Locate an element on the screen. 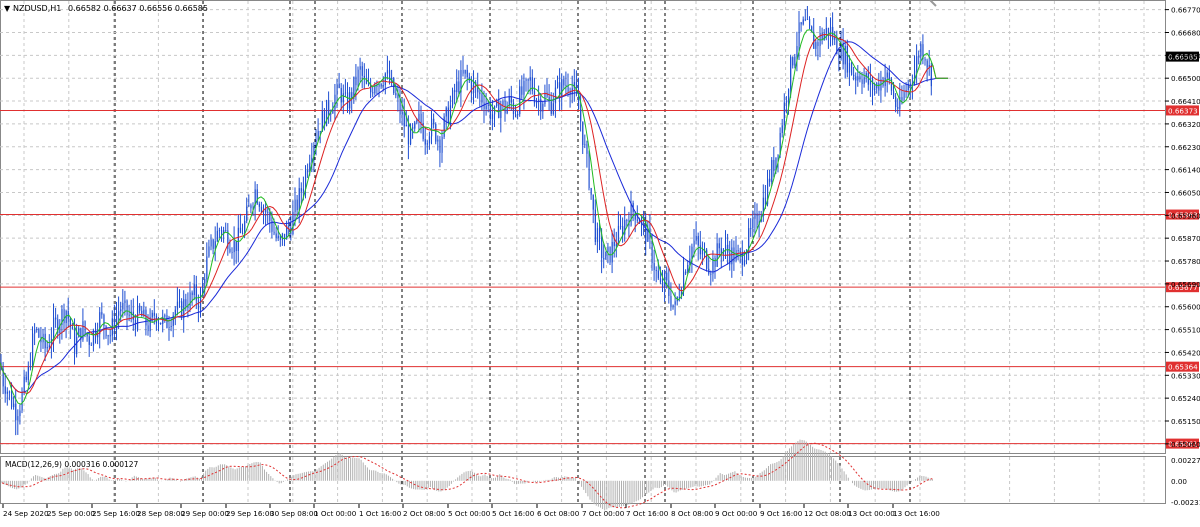  time-tick-label: 1 Oct 16:00 is located at coordinates (380, 513).